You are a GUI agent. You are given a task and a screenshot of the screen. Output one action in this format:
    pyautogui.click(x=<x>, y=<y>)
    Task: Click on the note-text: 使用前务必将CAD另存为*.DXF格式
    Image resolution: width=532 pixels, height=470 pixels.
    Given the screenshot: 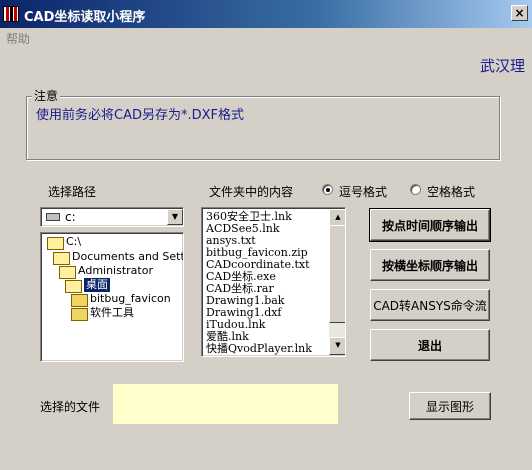 What is the action you would take?
    pyautogui.click(x=140, y=115)
    